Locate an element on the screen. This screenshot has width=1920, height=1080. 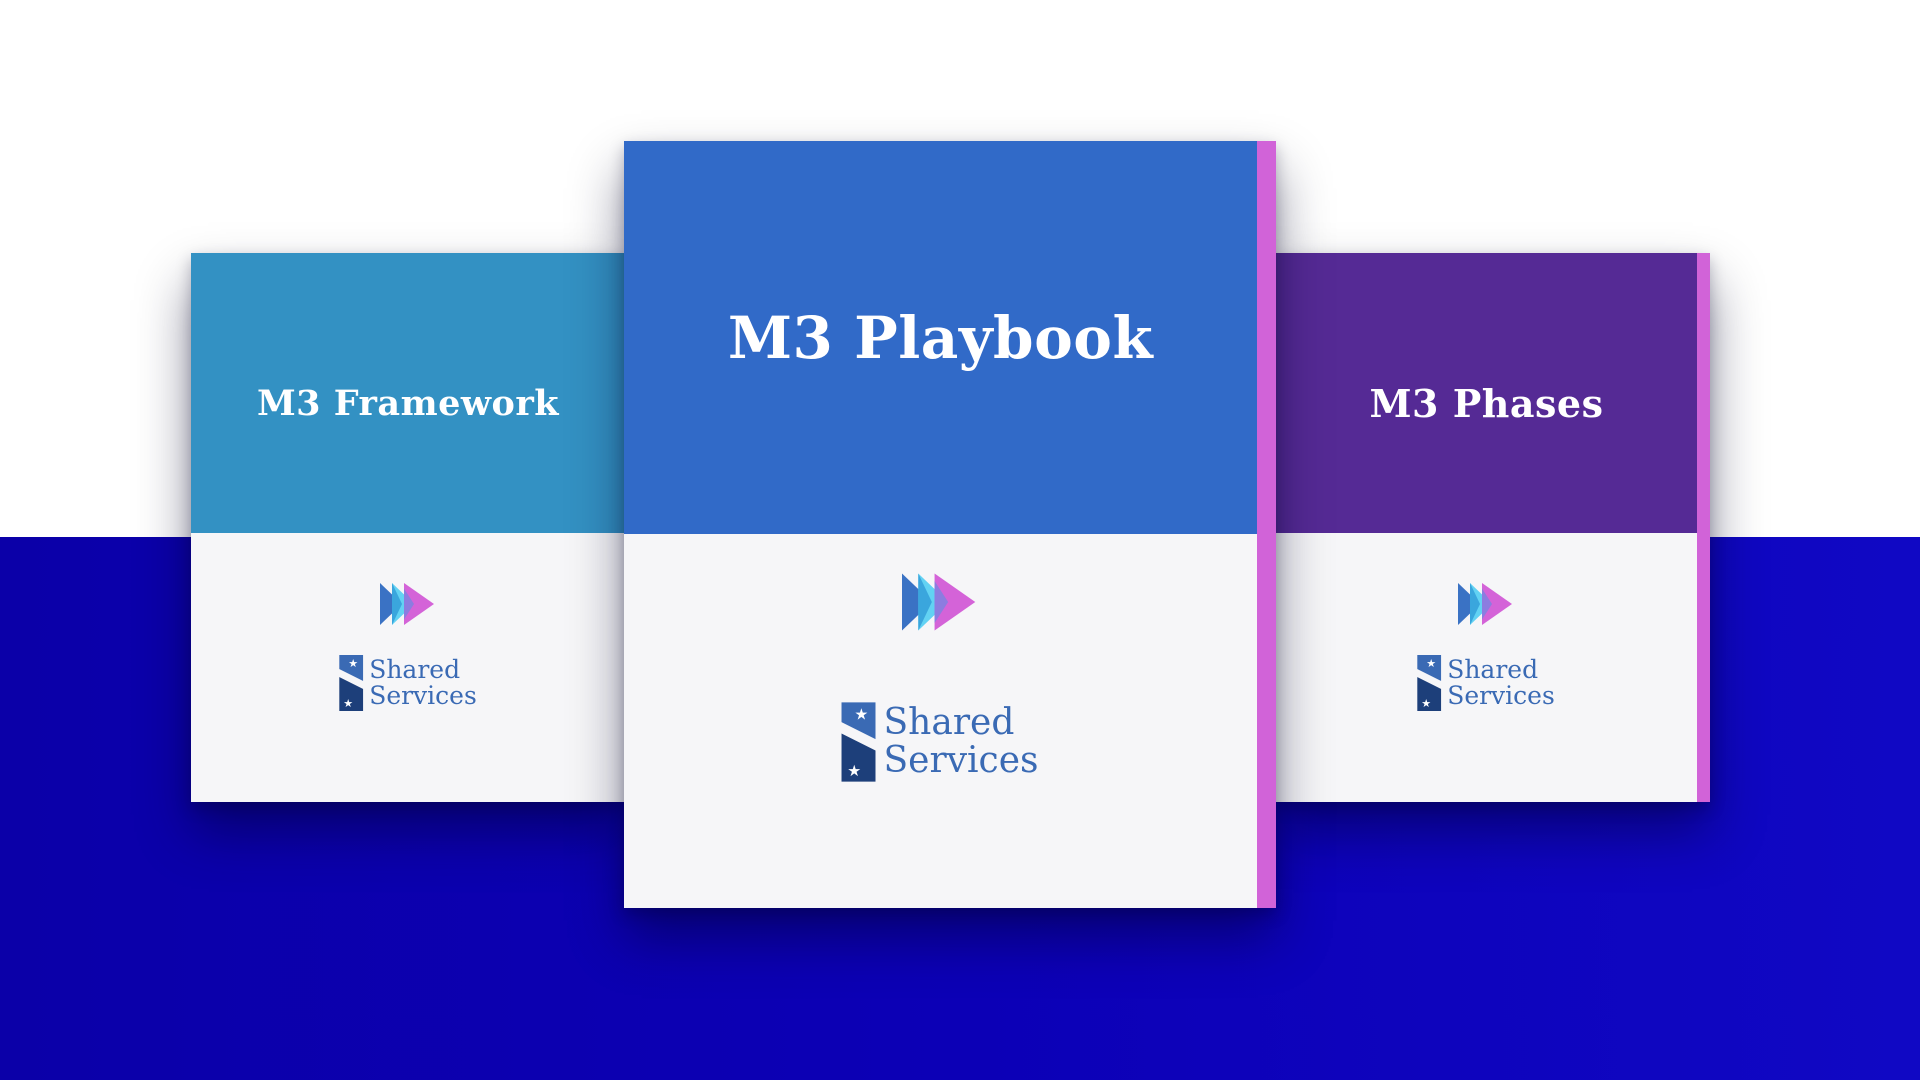
card-header: M3 Playbook is located at coordinates (940, 337).